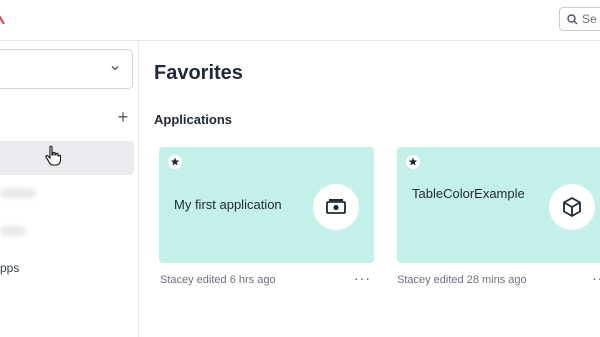 The image size is (600, 337). What do you see at coordinates (198, 73) in the screenshot?
I see `page-title: Favorites` at bounding box center [198, 73].